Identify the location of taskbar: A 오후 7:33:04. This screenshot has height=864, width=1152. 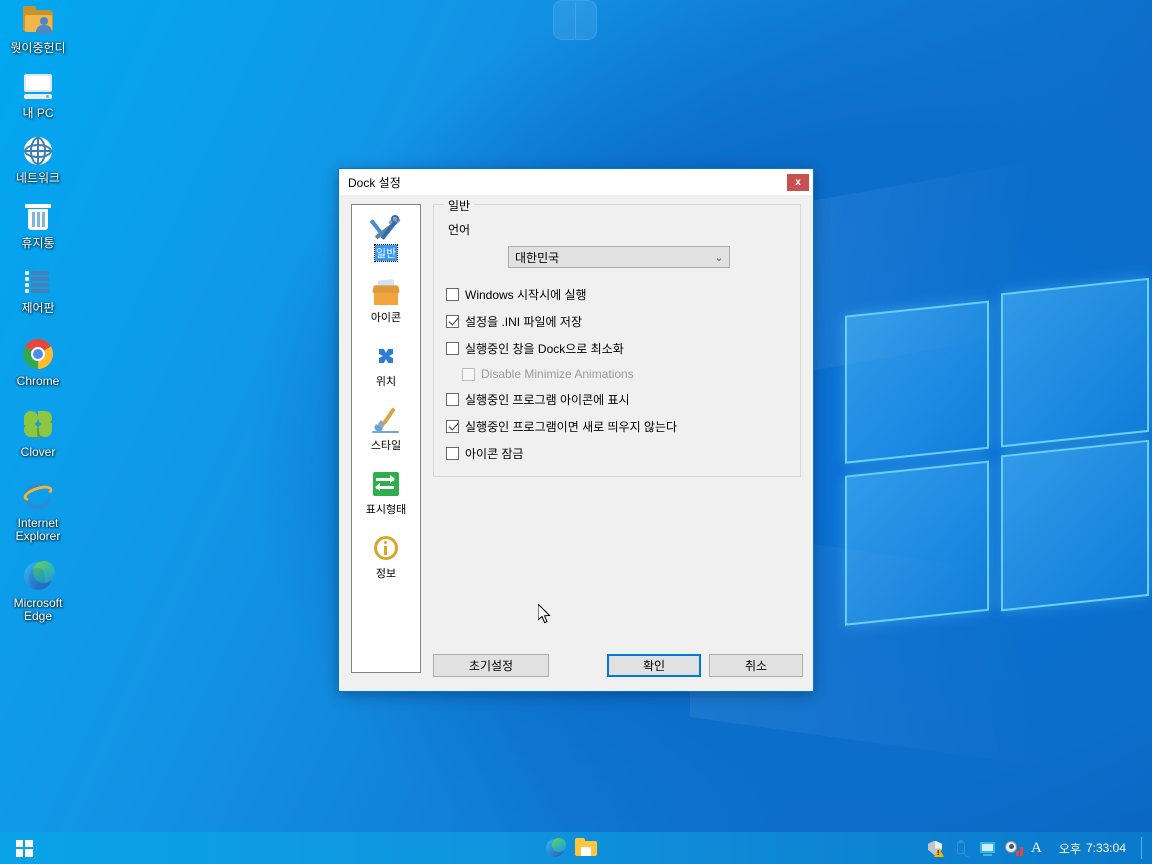
(576, 848).